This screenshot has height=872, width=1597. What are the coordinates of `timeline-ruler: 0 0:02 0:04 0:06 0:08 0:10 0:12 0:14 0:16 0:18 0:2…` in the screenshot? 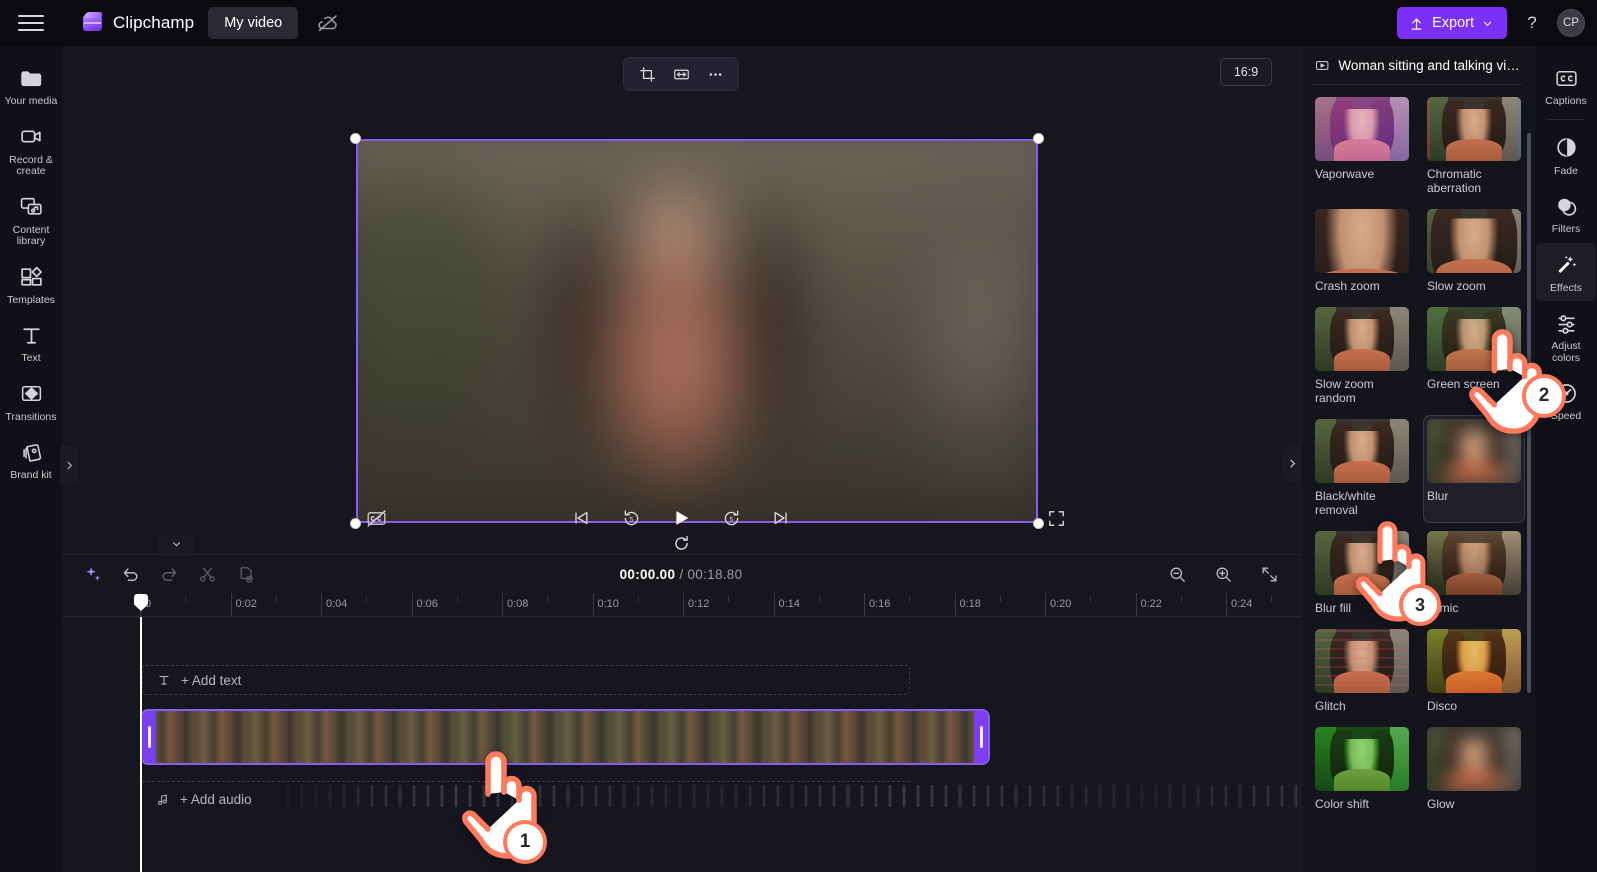 It's located at (681, 605).